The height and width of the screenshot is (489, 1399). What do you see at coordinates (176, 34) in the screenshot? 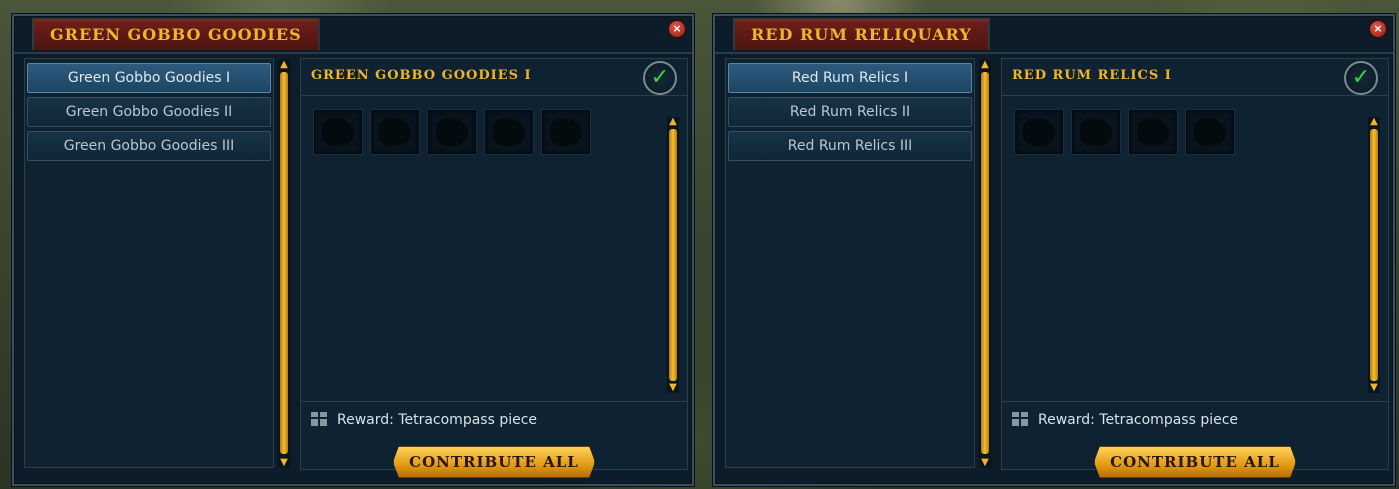
I see `window-title: GREEN GOBBO GOODIES` at bounding box center [176, 34].